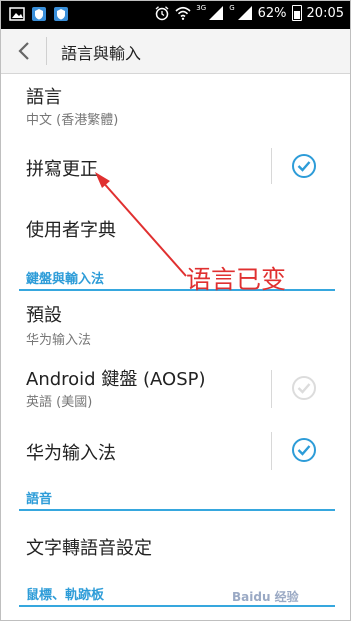 This screenshot has width=351, height=621. What do you see at coordinates (183, 13) in the screenshot?
I see `wifi-icon` at bounding box center [183, 13].